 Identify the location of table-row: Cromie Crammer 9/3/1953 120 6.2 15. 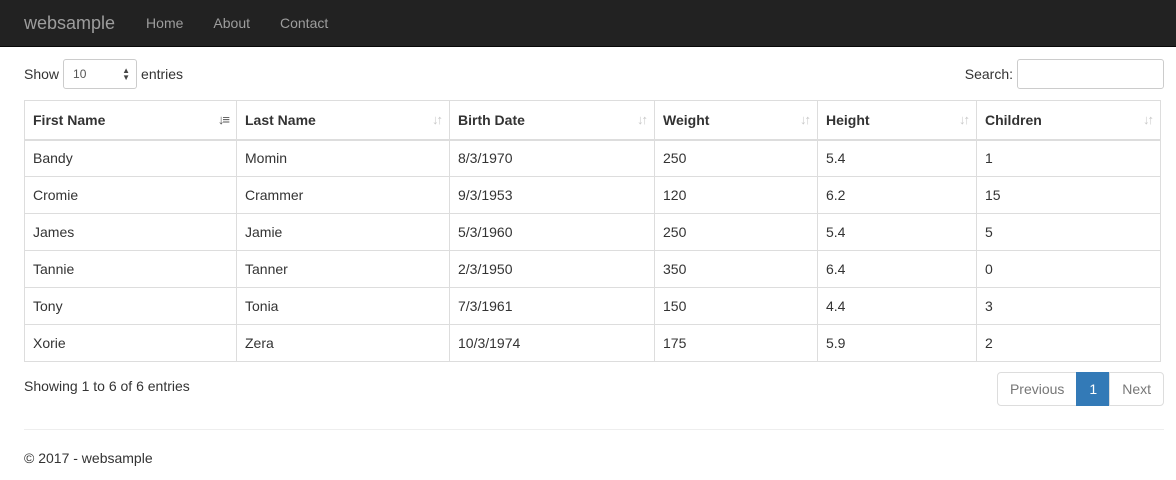
(592, 195).